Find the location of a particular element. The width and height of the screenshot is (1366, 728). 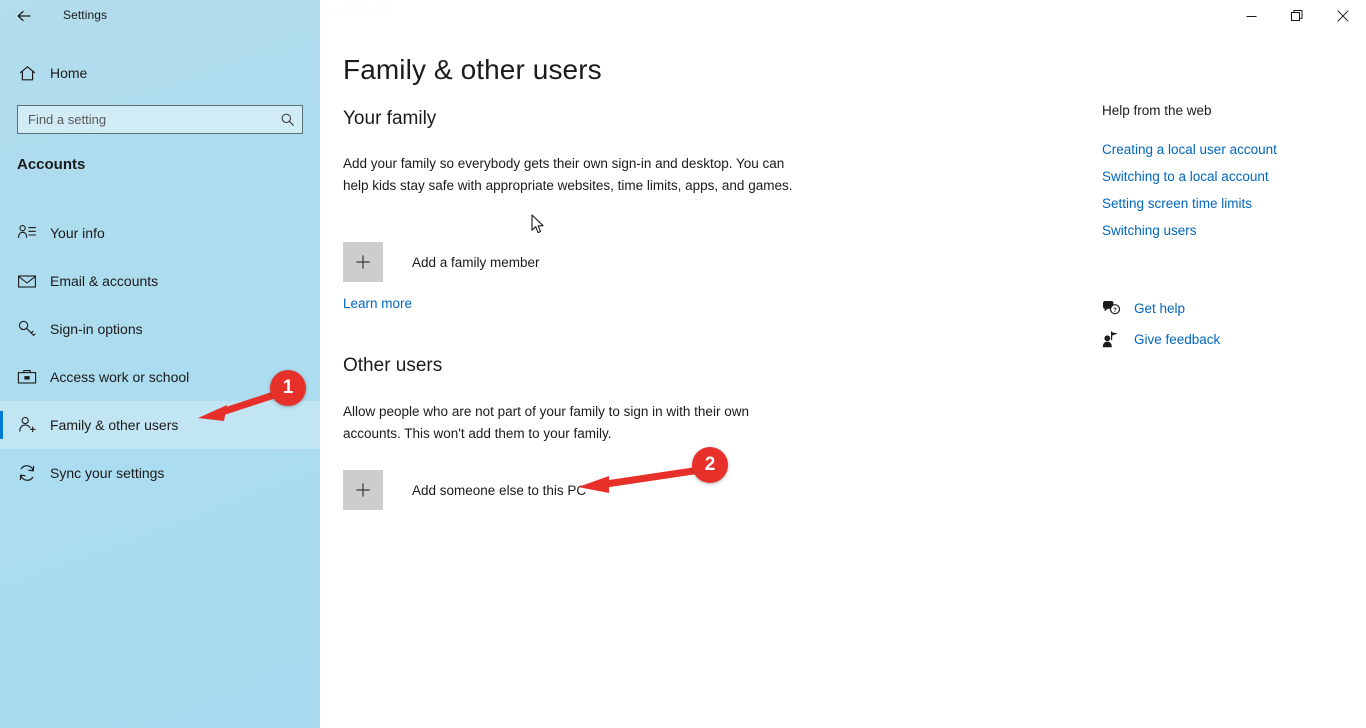

sidebar-item-sign-in-options: Sign-in options is located at coordinates (160, 329).